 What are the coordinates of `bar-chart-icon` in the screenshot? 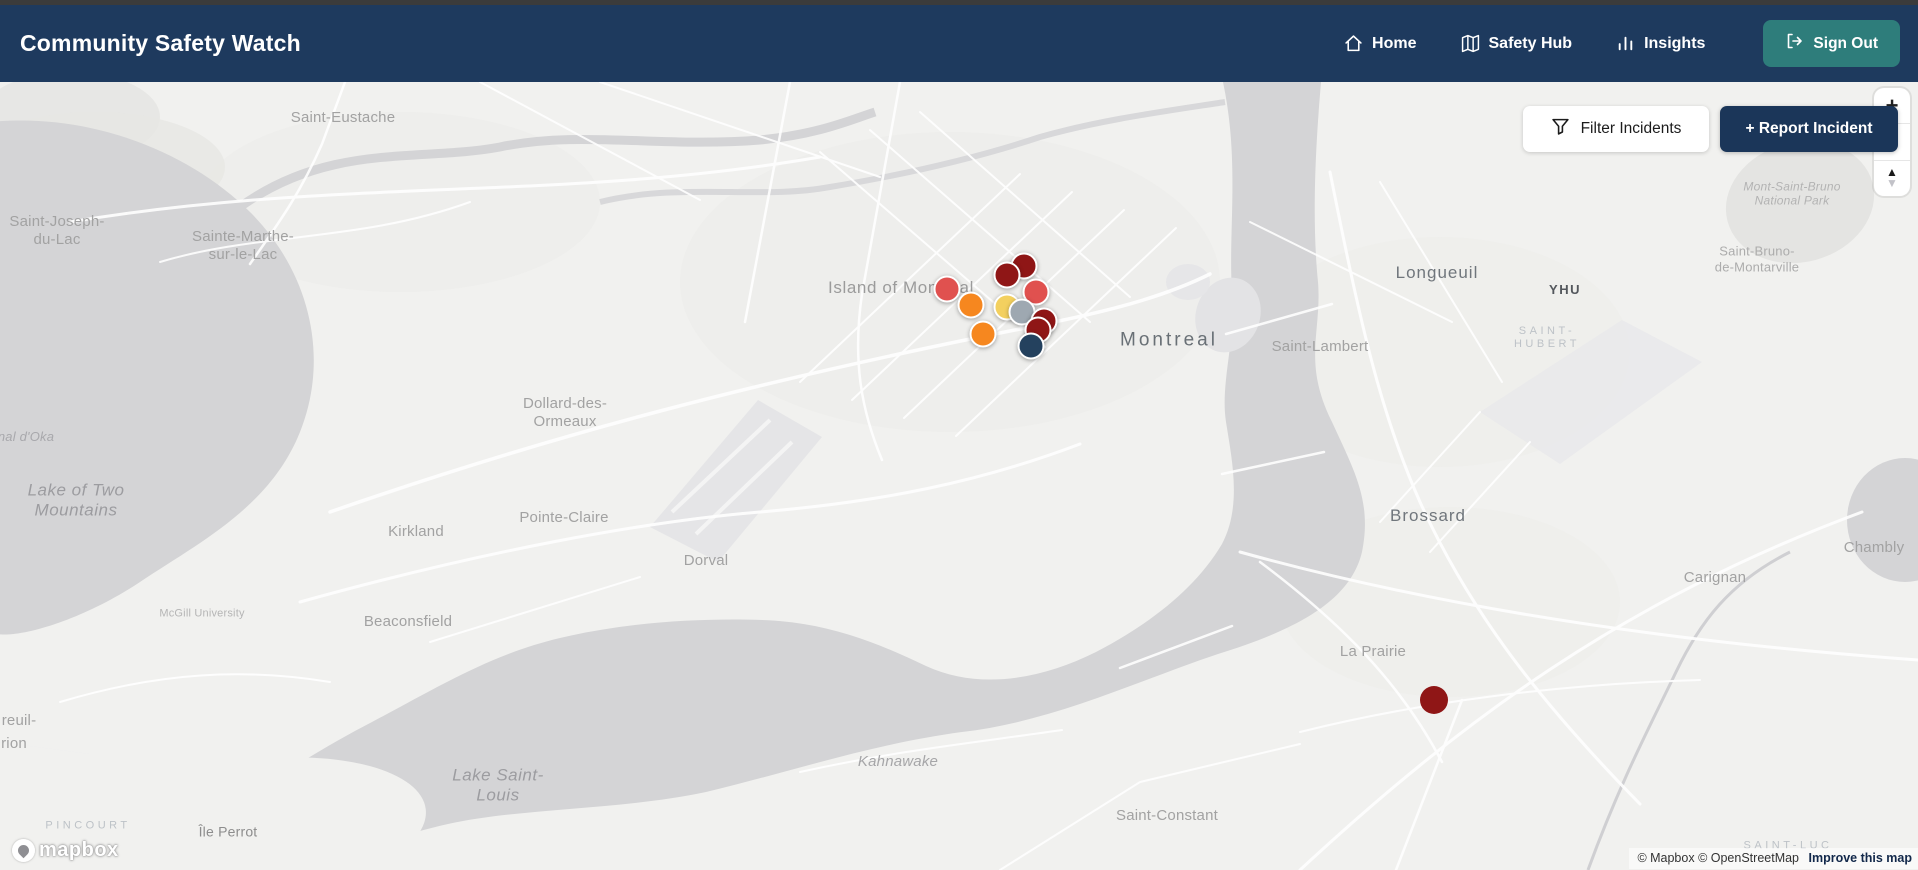 It's located at (1625, 43).